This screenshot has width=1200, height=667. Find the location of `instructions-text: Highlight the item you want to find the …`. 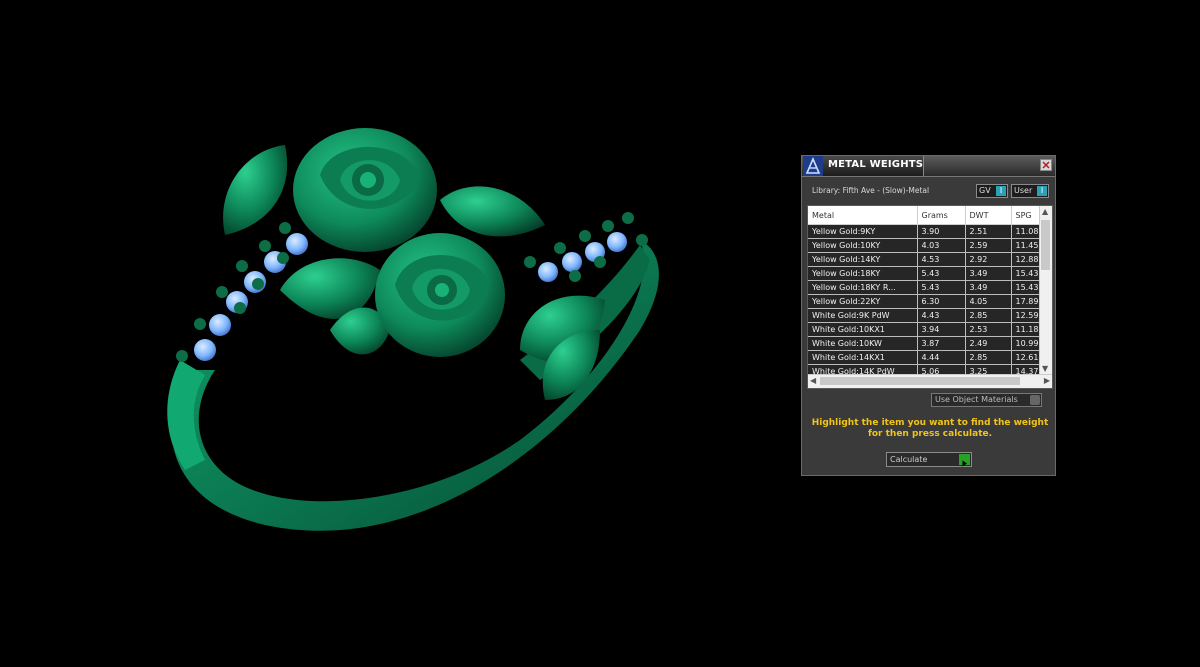

instructions-text: Highlight the item you want to find the … is located at coordinates (930, 428).